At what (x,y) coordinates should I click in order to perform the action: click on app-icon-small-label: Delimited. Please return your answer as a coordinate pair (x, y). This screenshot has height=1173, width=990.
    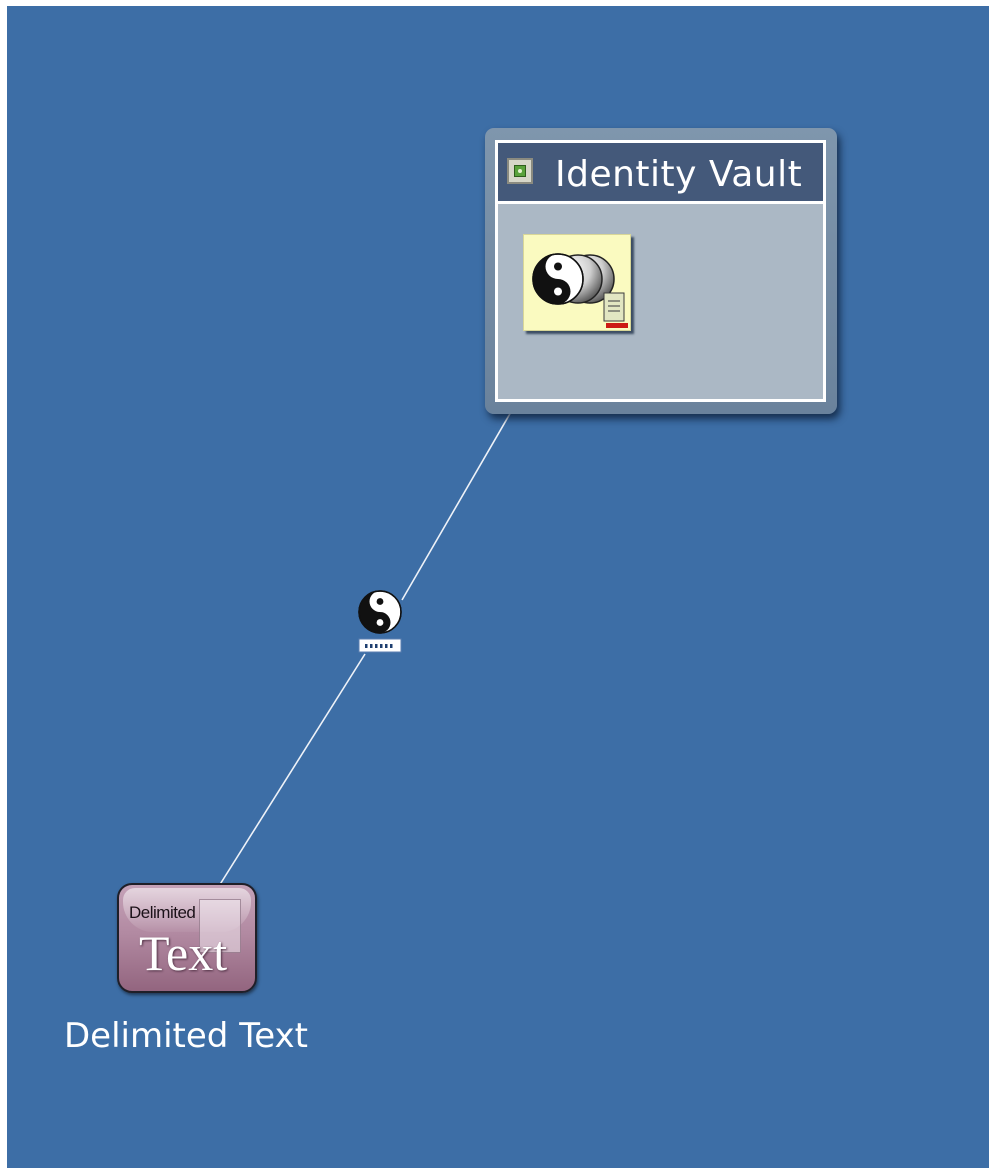
    Looking at the image, I should click on (162, 912).